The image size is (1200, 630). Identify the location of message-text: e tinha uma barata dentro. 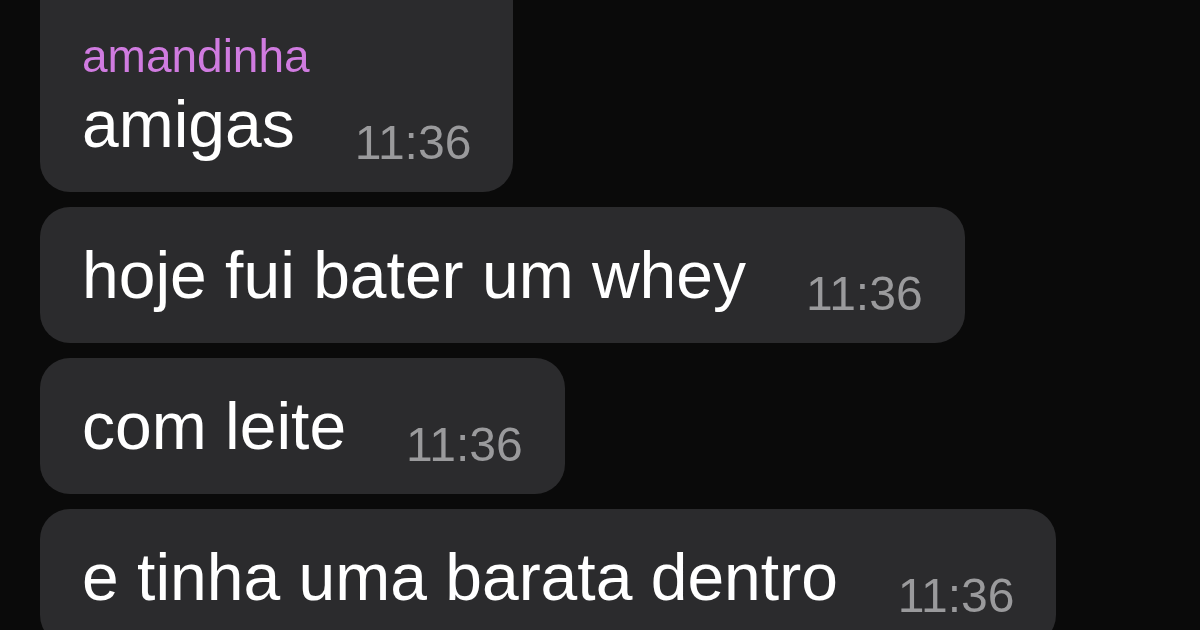
(460, 577).